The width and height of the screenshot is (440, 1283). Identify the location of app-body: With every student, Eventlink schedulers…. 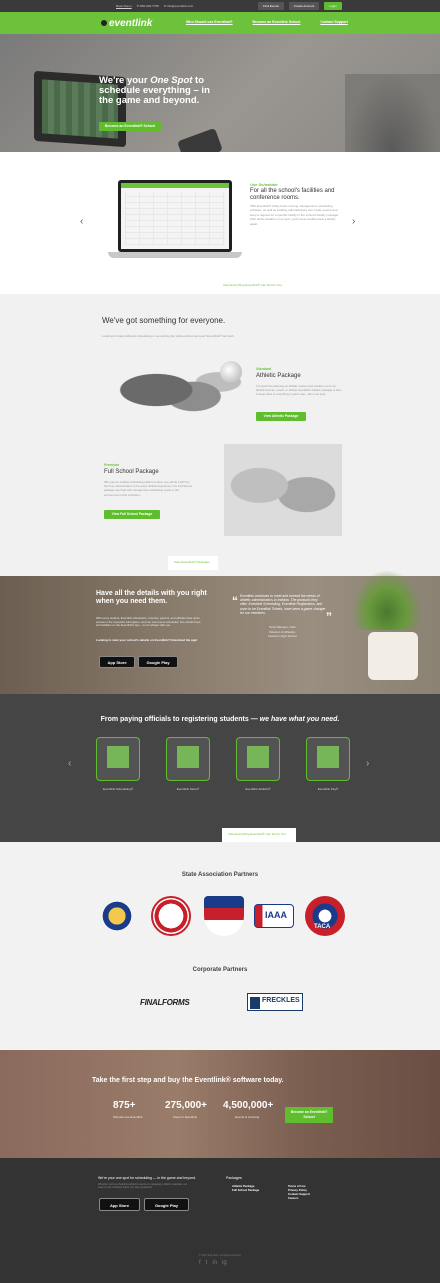
(149, 622).